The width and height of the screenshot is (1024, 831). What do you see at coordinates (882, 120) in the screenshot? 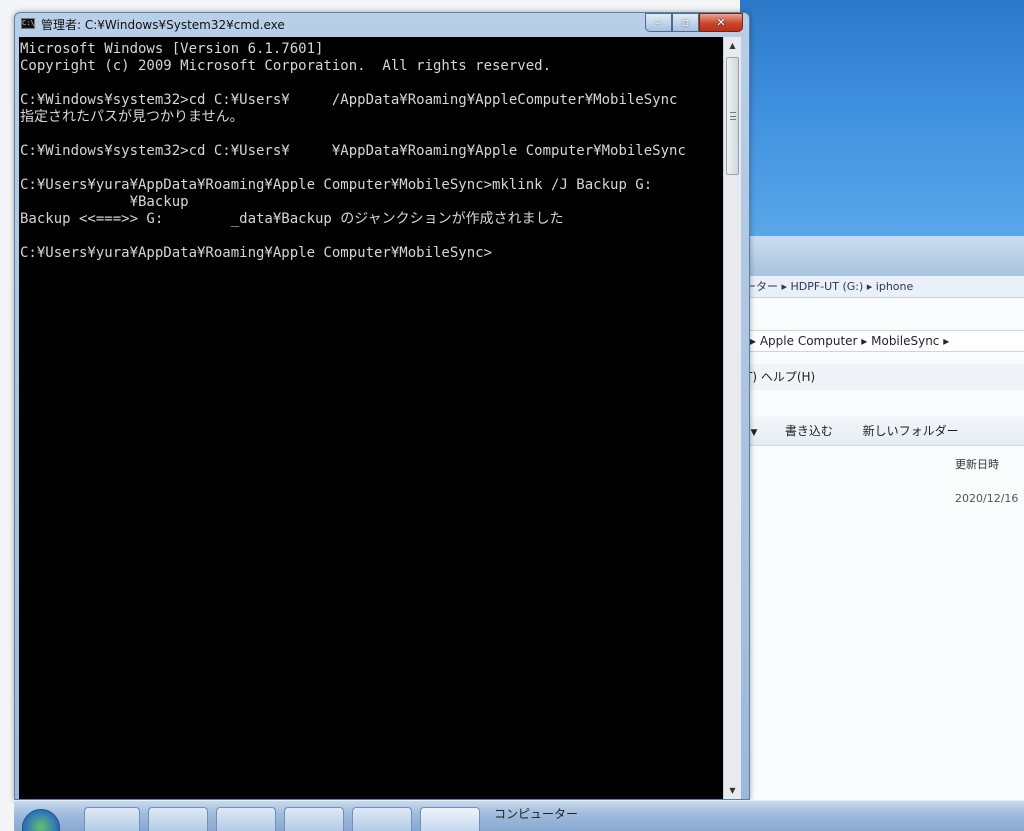
I see `desktop-background` at bounding box center [882, 120].